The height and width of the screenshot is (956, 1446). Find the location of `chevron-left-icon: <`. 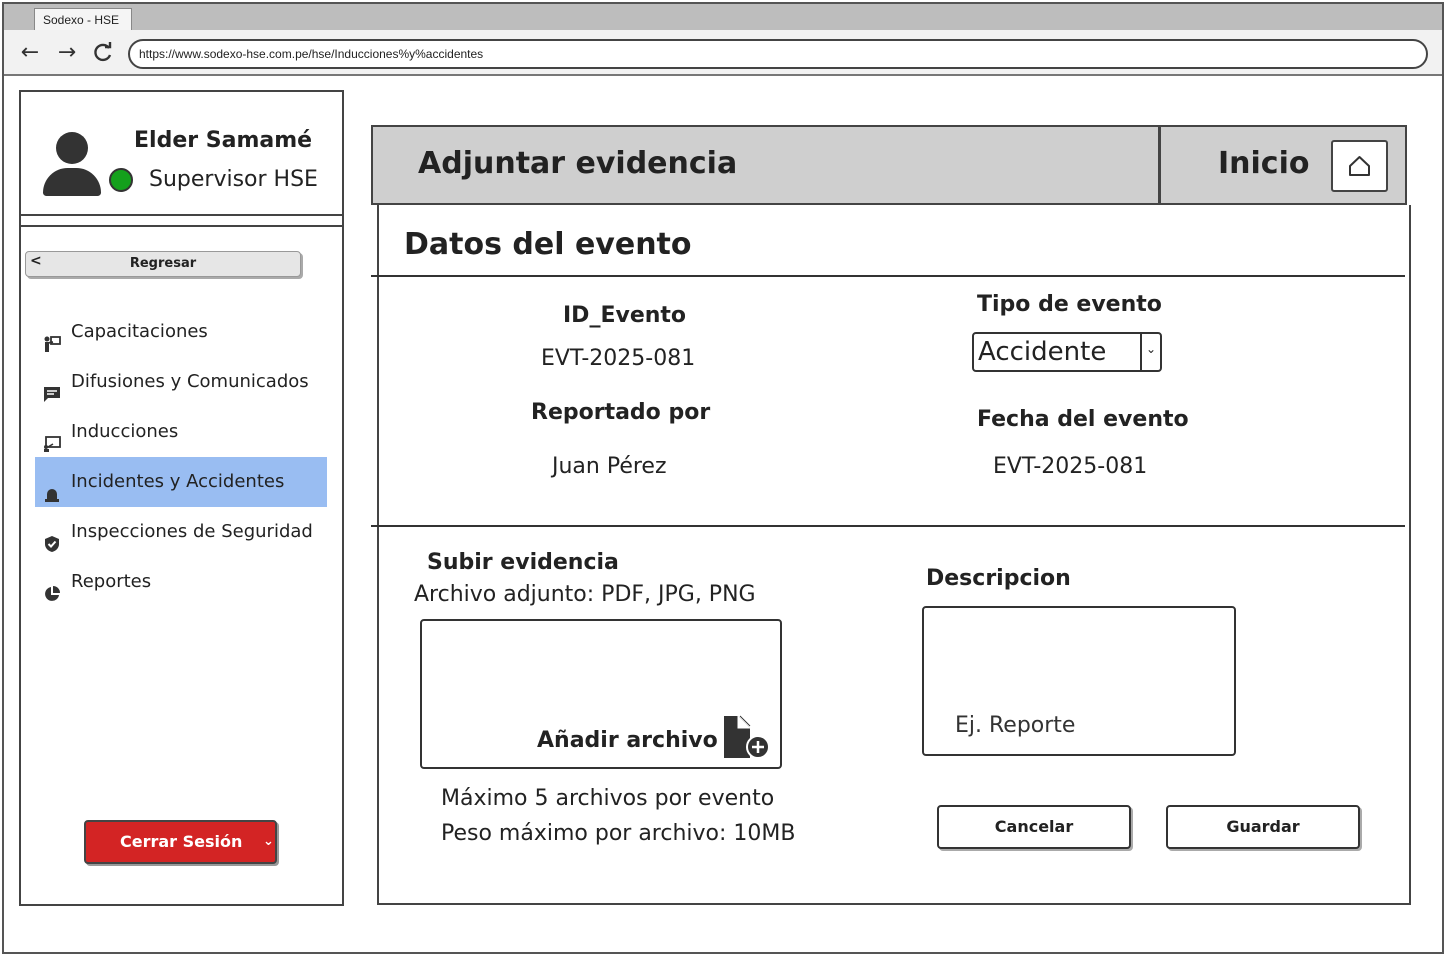

chevron-left-icon: < is located at coordinates (36, 261).